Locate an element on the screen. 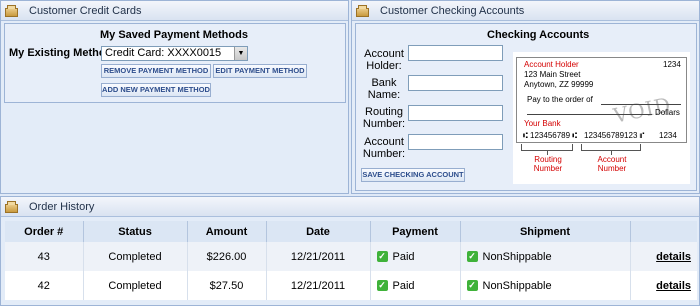  order-amount: $226.00 is located at coordinates (227, 256).